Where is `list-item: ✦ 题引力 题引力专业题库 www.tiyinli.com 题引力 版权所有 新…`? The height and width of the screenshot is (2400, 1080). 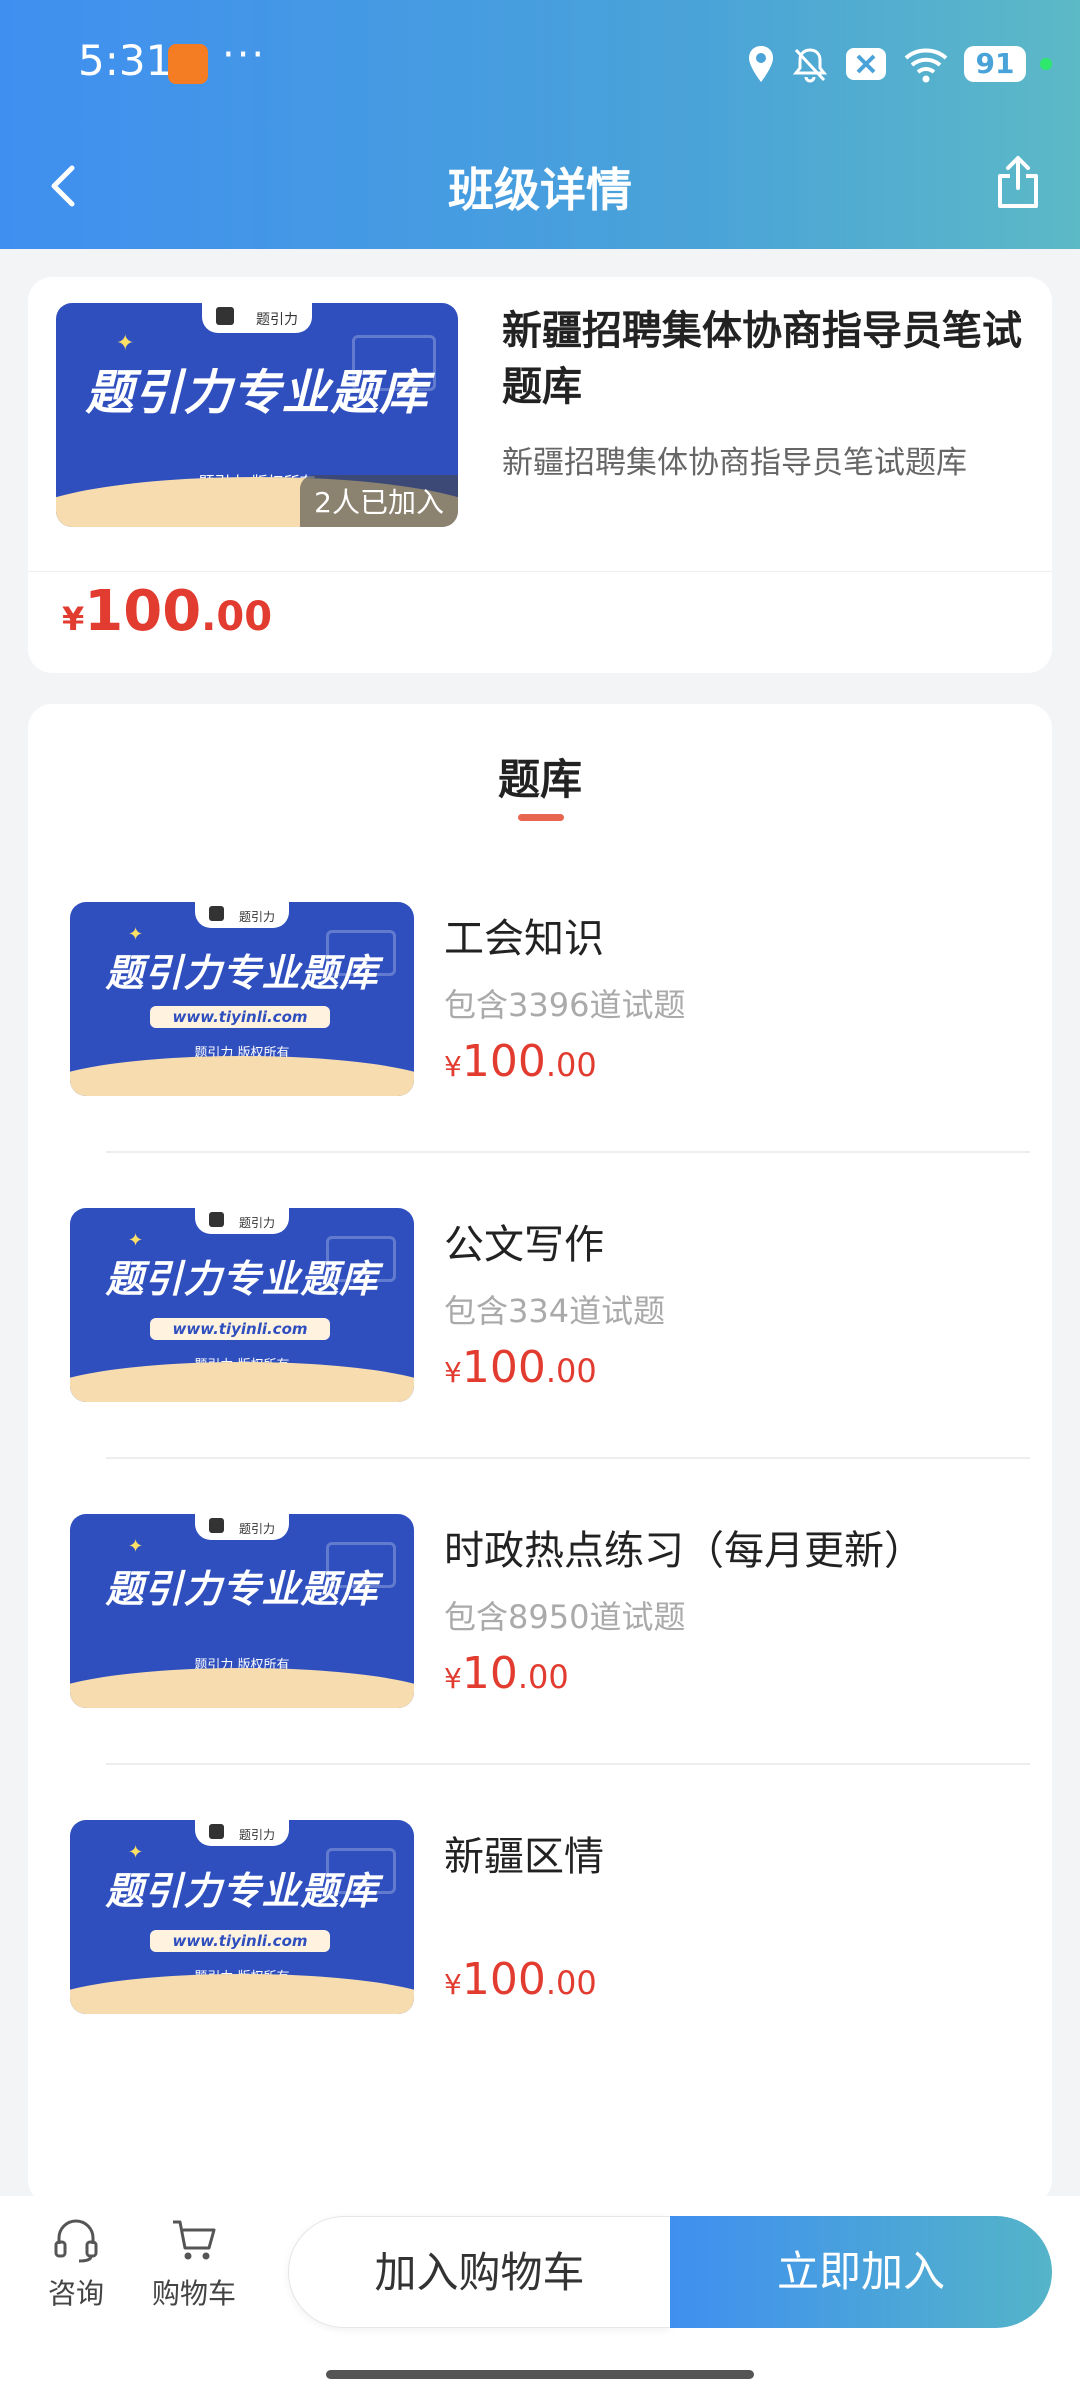
list-item: ✦ 题引力 题引力专业题库 www.tiyinli.com 题引力 版权所有 新… is located at coordinates (550, 1918).